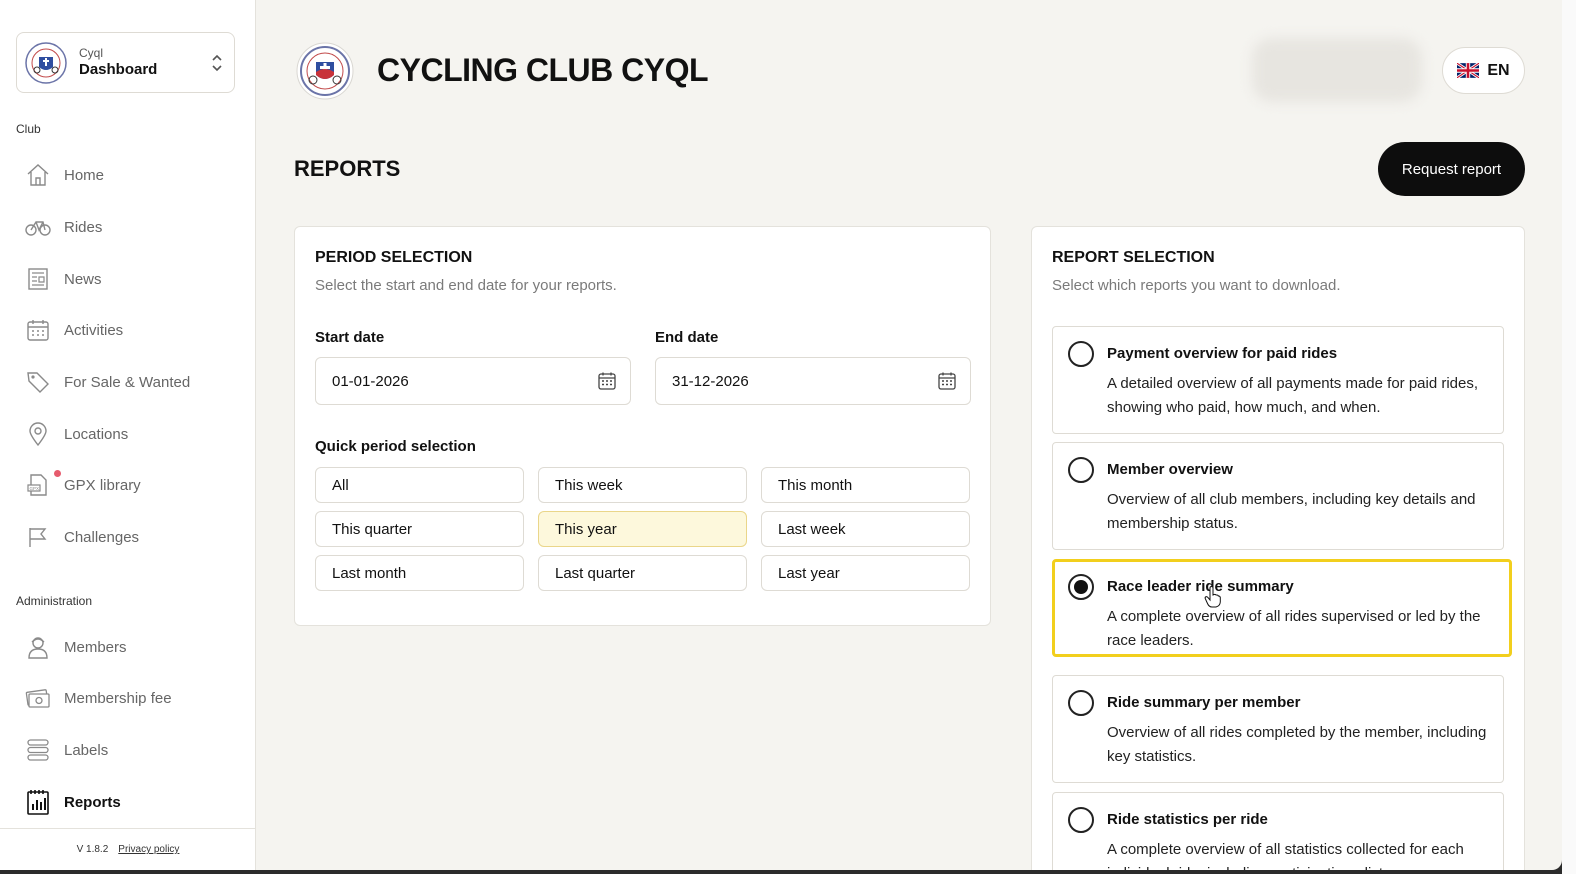  Describe the element at coordinates (96, 434) in the screenshot. I see `sidebar-item-label: Locations` at that location.